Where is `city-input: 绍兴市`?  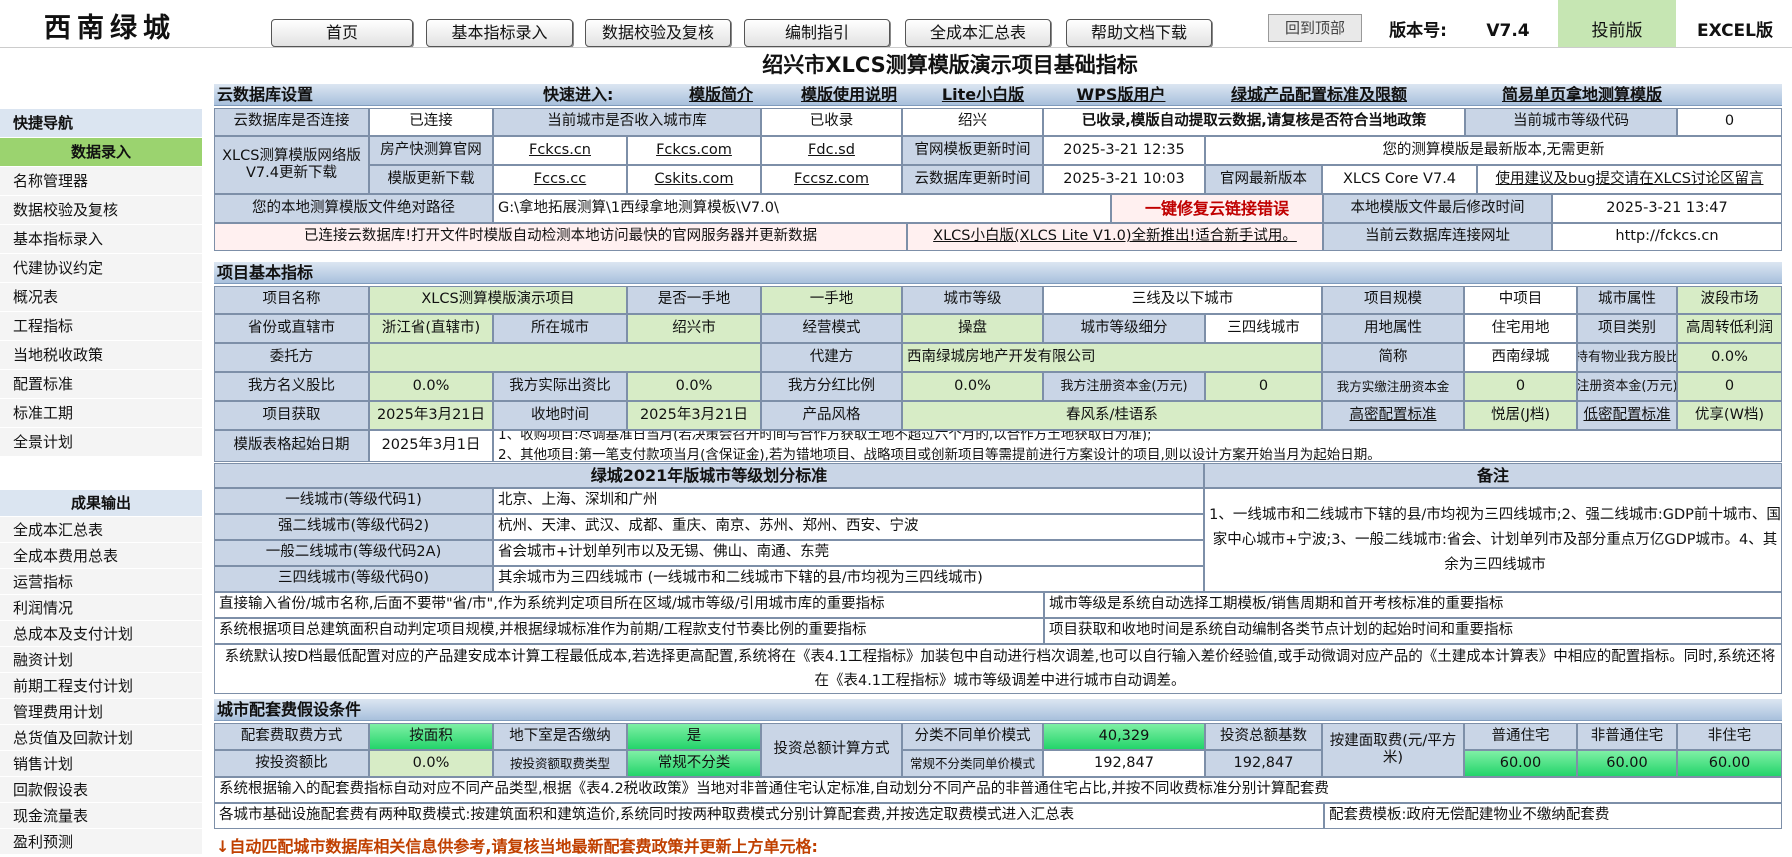 city-input: 绍兴市 is located at coordinates (694, 328).